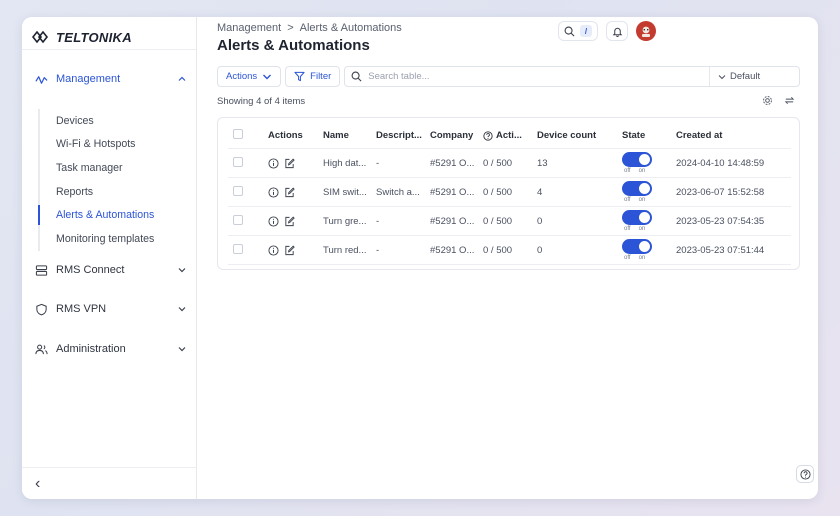 This screenshot has width=840, height=516. I want to click on filter-button: Filter, so click(313, 76).